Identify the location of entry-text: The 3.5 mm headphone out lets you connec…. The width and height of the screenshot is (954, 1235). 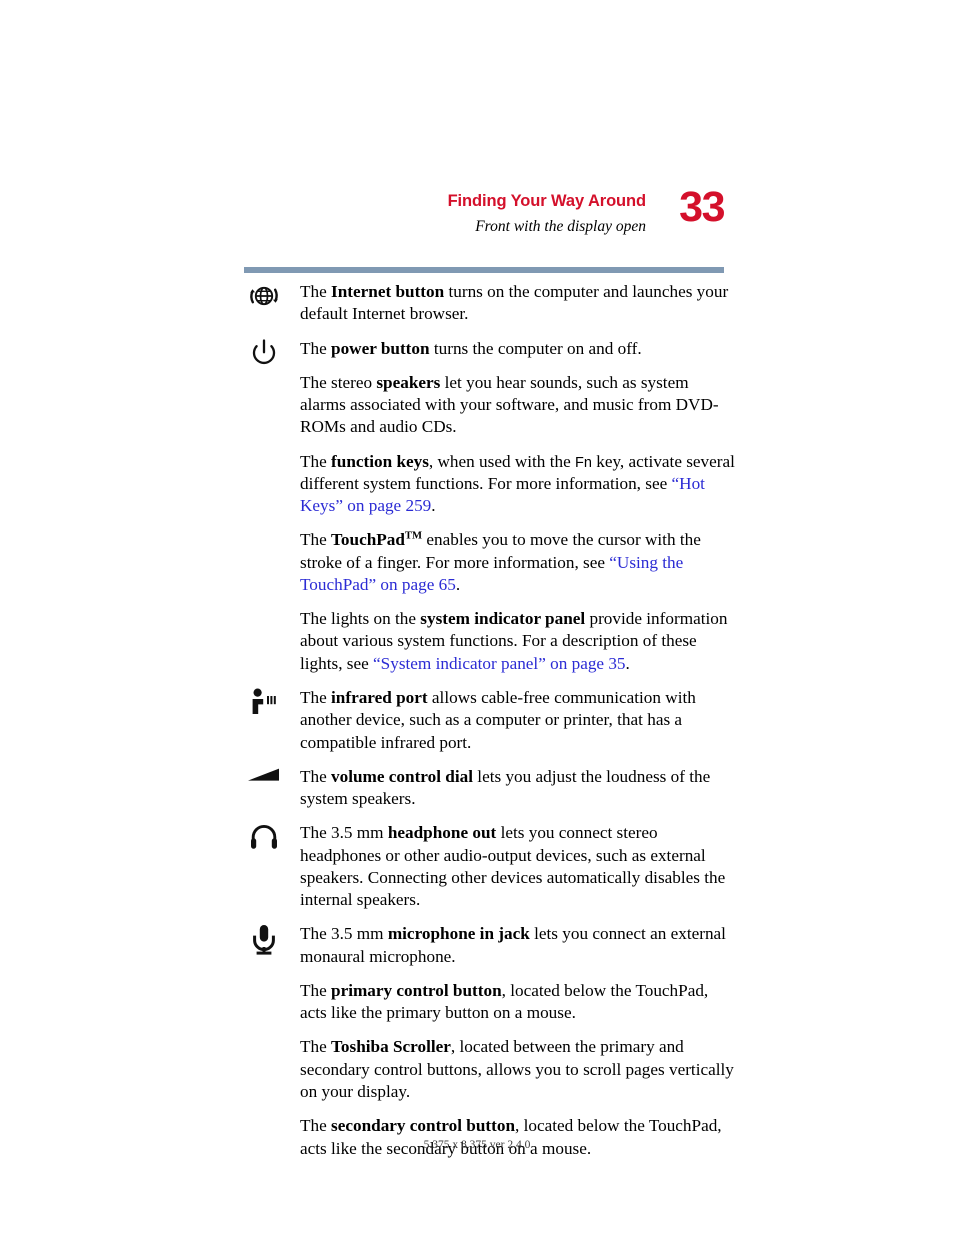
(517, 866).